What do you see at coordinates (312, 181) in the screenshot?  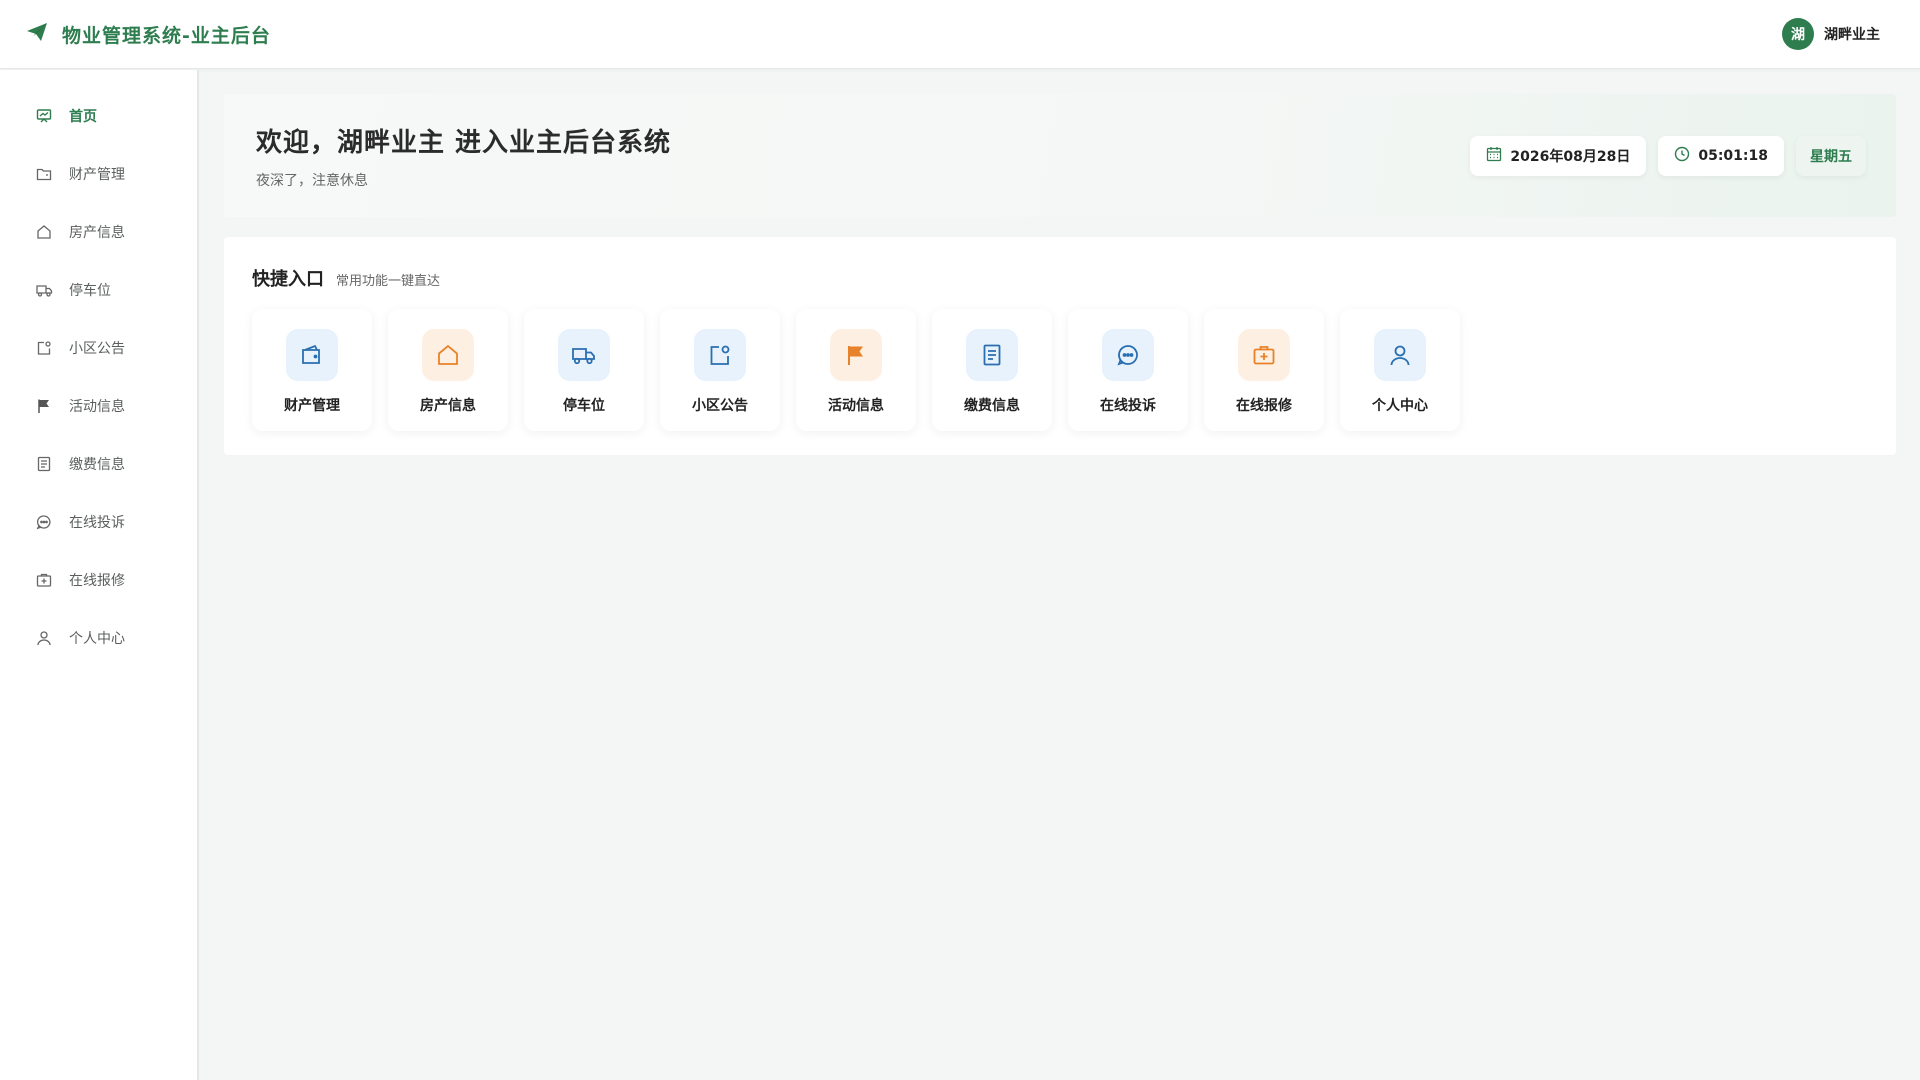 I see `welcome-subtitle: 夜深了，注意休息` at bounding box center [312, 181].